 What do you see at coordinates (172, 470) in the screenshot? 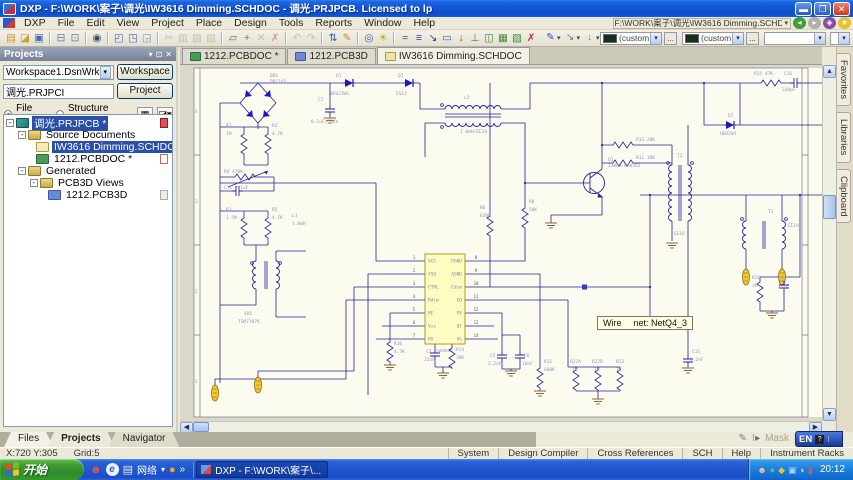
I see `ql-update-icon: ●` at bounding box center [172, 470].